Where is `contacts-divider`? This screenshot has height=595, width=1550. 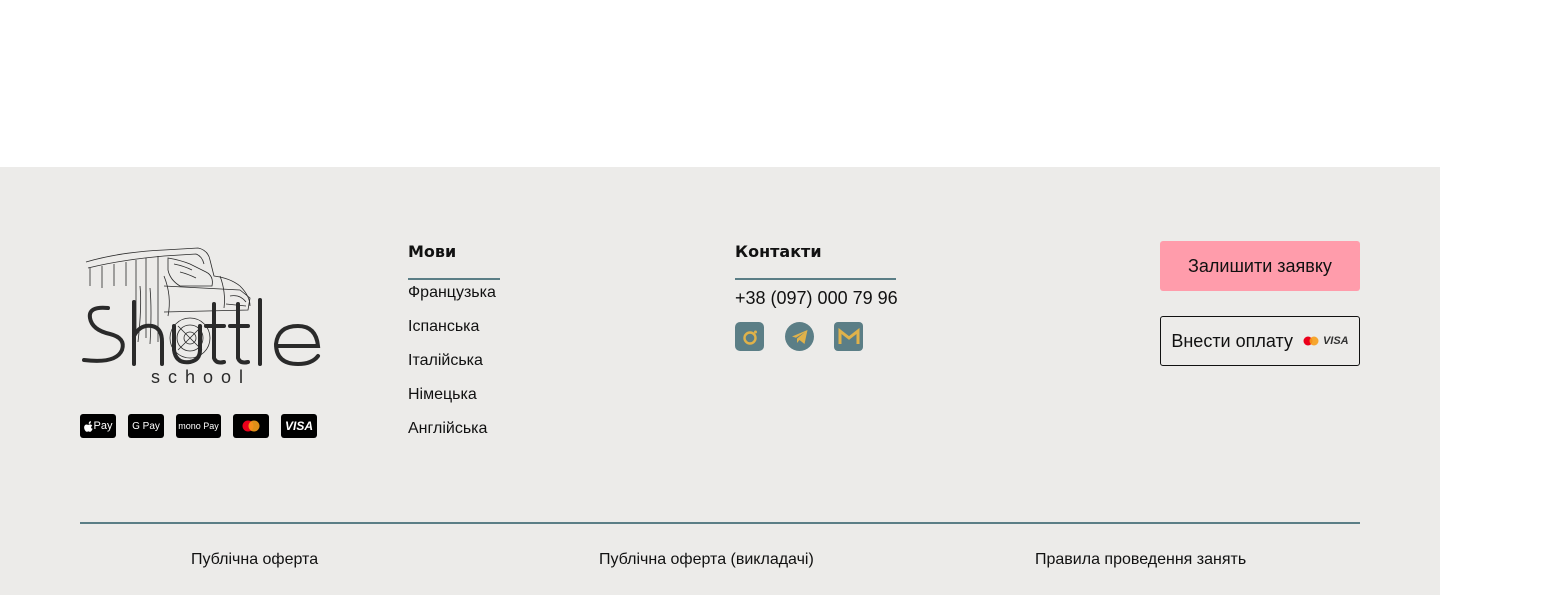
contacts-divider is located at coordinates (815, 279).